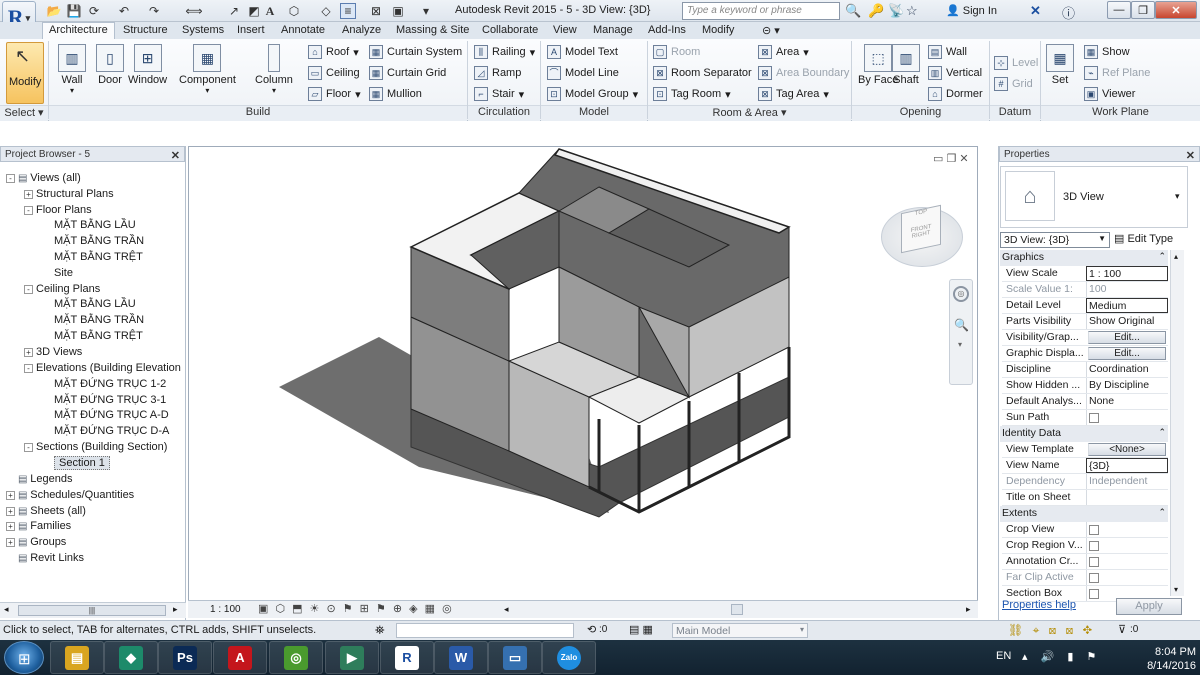 This screenshot has width=1200, height=675. I want to click on tab-view: View, so click(565, 31).